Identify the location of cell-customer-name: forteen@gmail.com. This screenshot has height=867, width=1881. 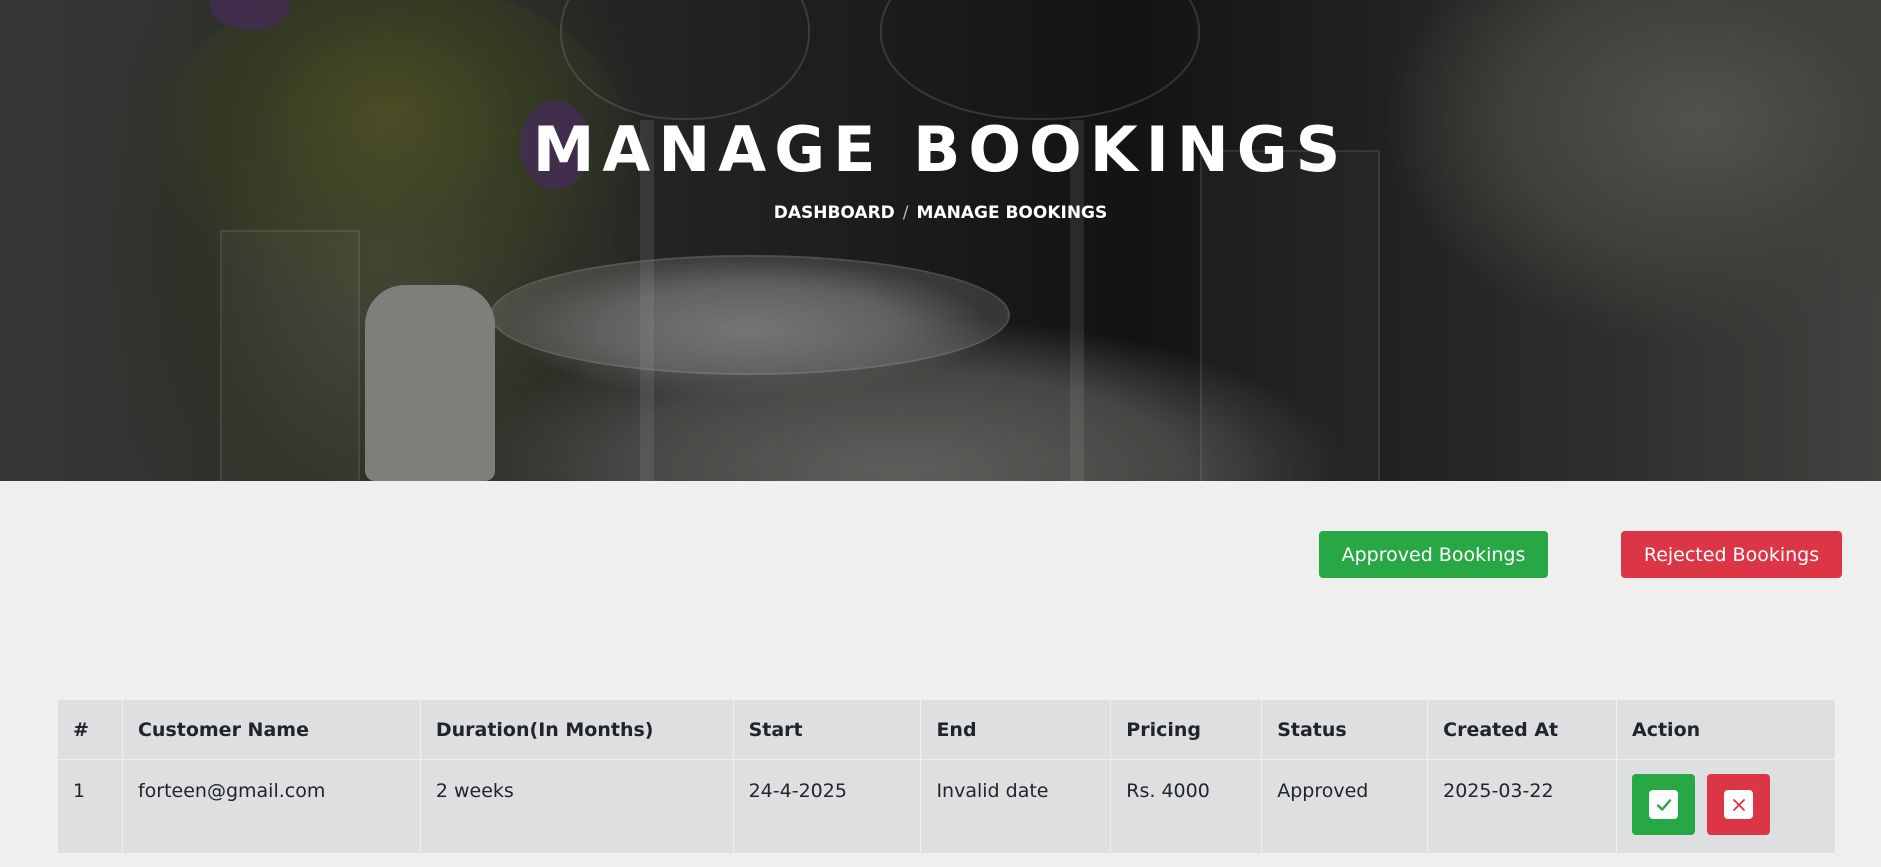
(271, 806).